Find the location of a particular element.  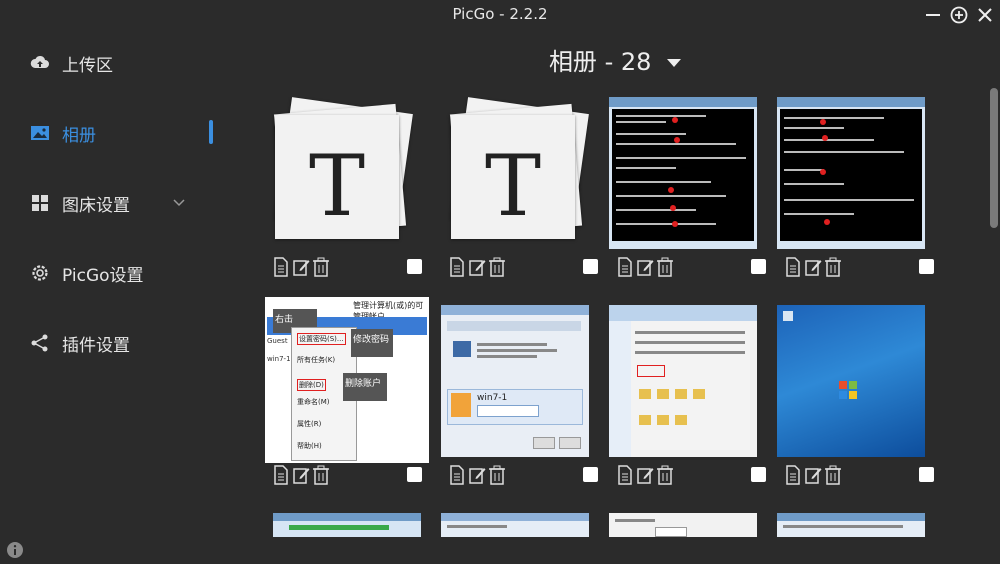

chevron-down-icon is located at coordinates (179, 203).